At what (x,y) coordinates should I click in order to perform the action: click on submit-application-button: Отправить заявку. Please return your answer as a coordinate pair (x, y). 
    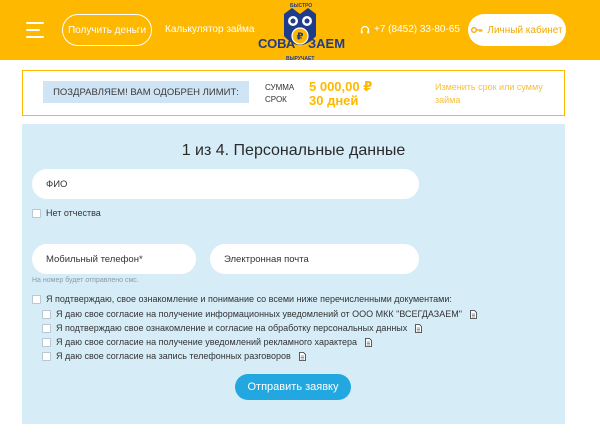
    Looking at the image, I should click on (293, 387).